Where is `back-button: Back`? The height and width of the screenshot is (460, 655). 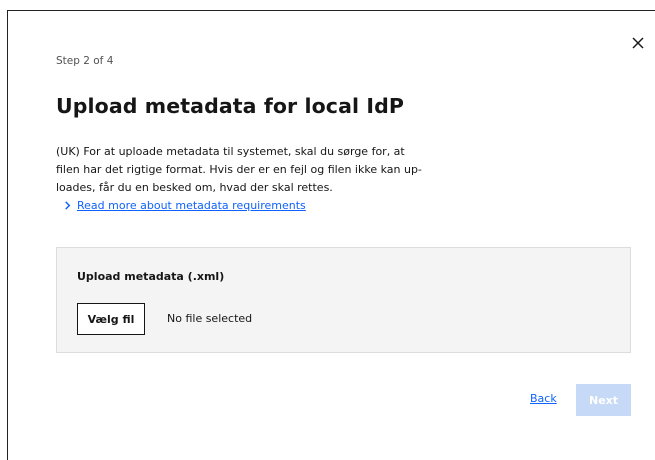 back-button: Back is located at coordinates (543, 398).